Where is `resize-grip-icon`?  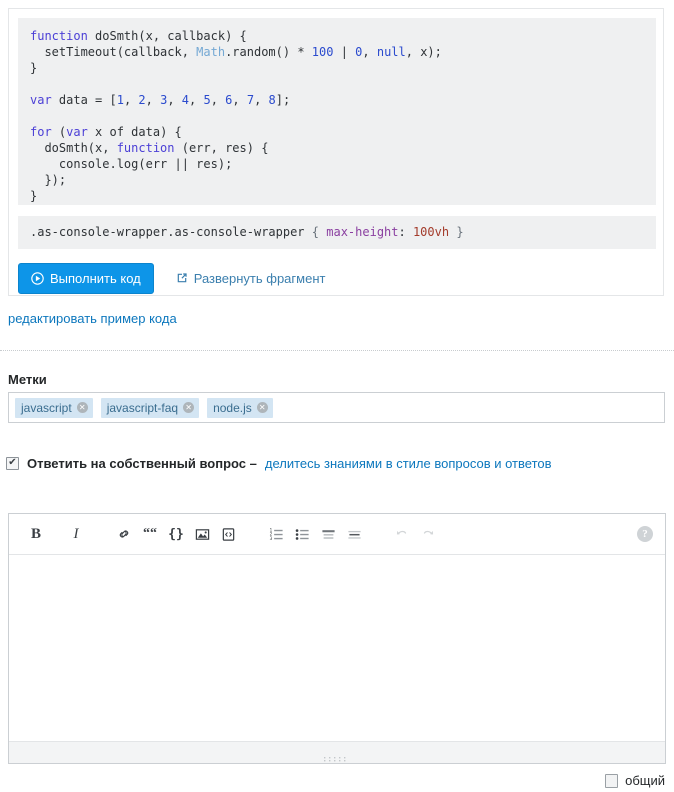
resize-grip-icon is located at coordinates (337, 755).